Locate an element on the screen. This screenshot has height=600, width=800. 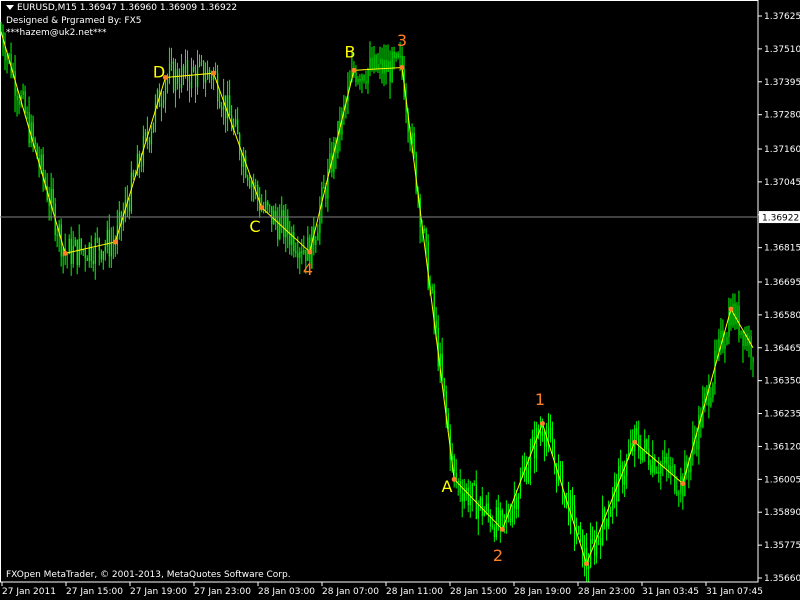
y-tick-label: 1.37395 is located at coordinates (782, 83).